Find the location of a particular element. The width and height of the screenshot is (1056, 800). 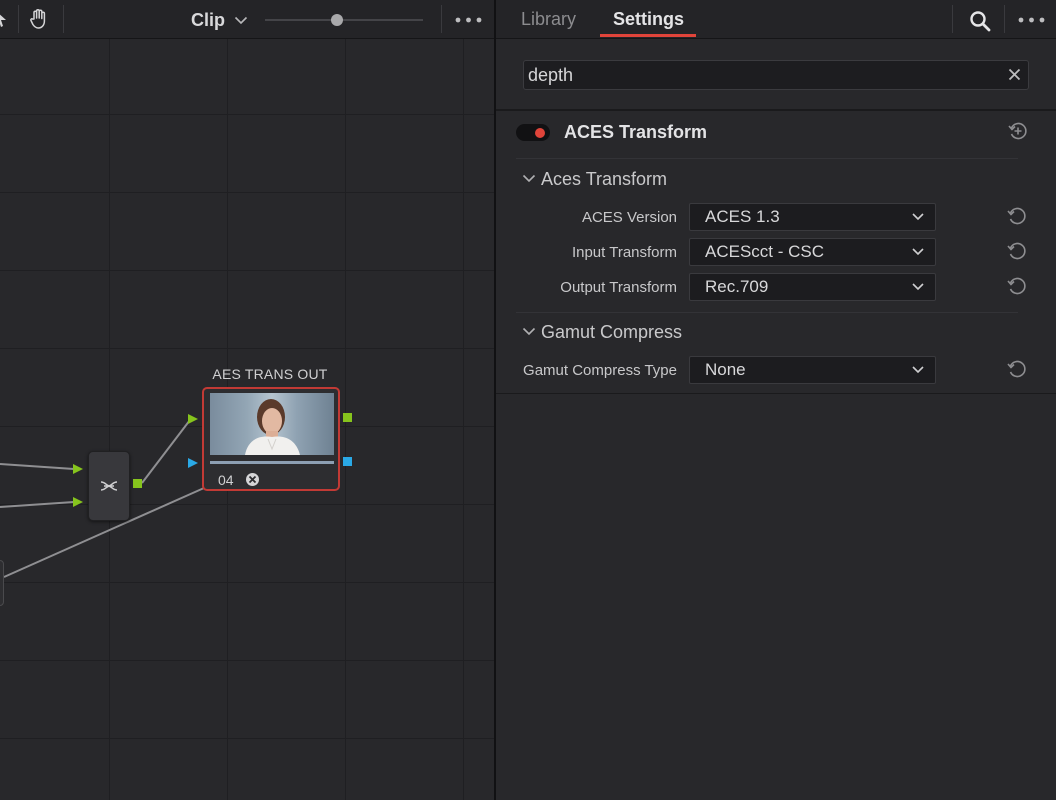

aes-trans-out-node: 04 is located at coordinates (271, 439).